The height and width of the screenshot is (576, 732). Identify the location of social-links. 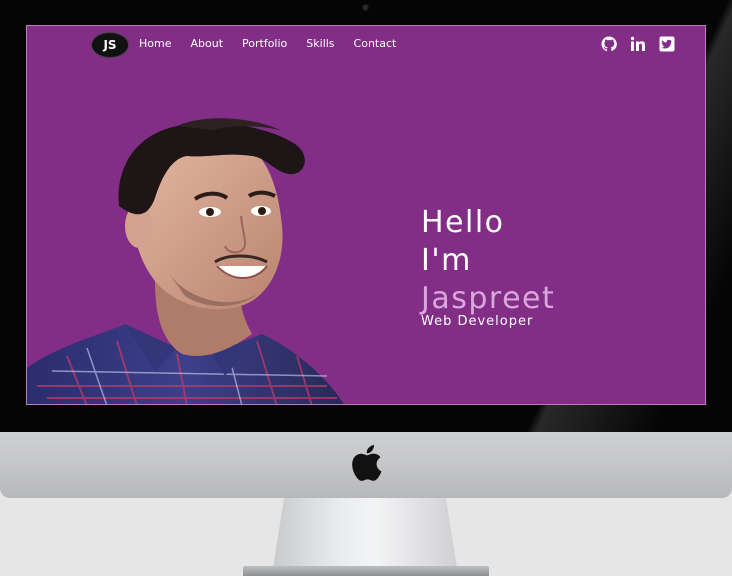
(644, 44).